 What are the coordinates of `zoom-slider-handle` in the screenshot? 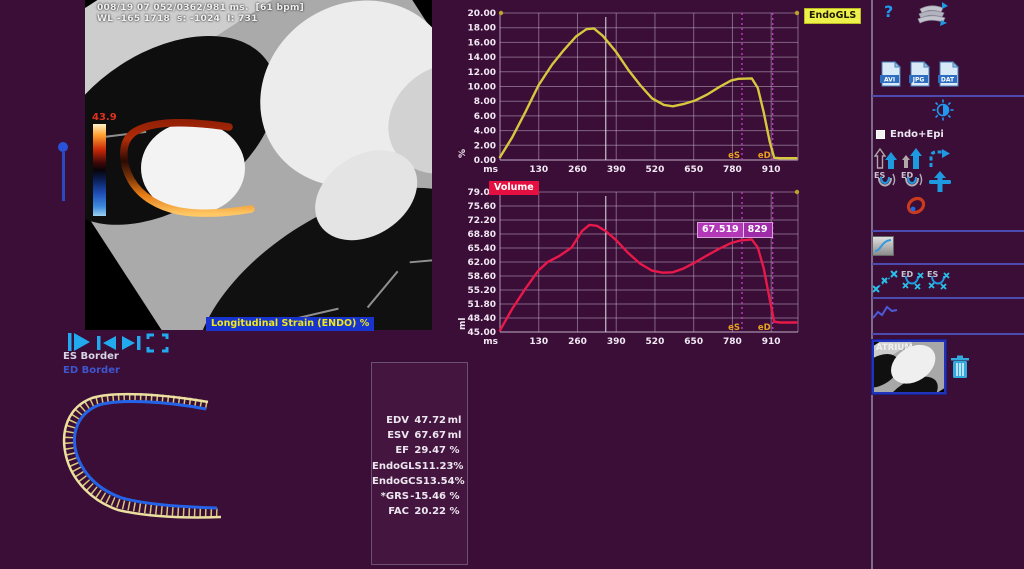 It's located at (63, 147).